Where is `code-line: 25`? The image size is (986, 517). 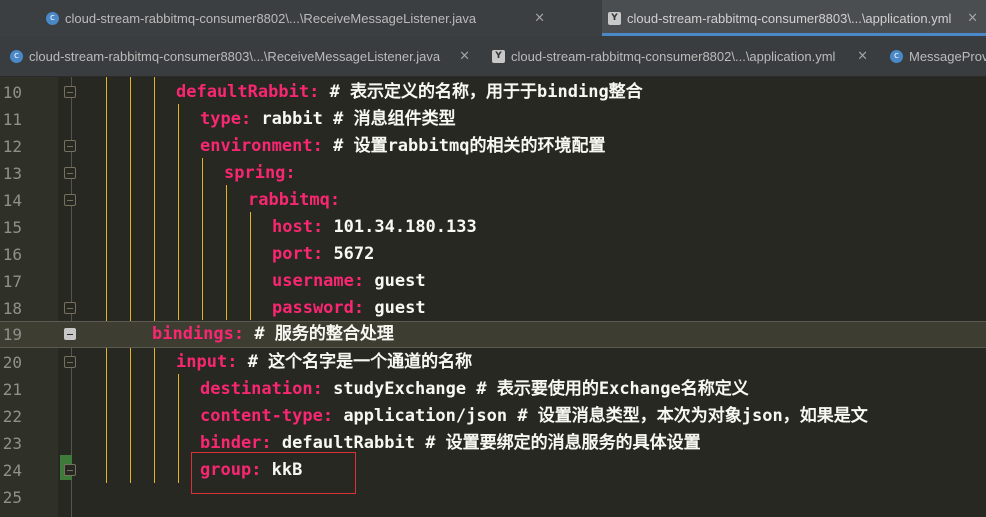
code-line: 25 is located at coordinates (493, 497).